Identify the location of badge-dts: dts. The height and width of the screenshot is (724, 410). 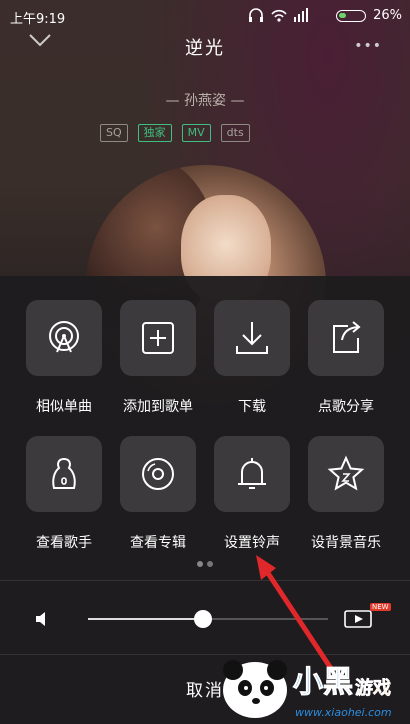
(235, 133).